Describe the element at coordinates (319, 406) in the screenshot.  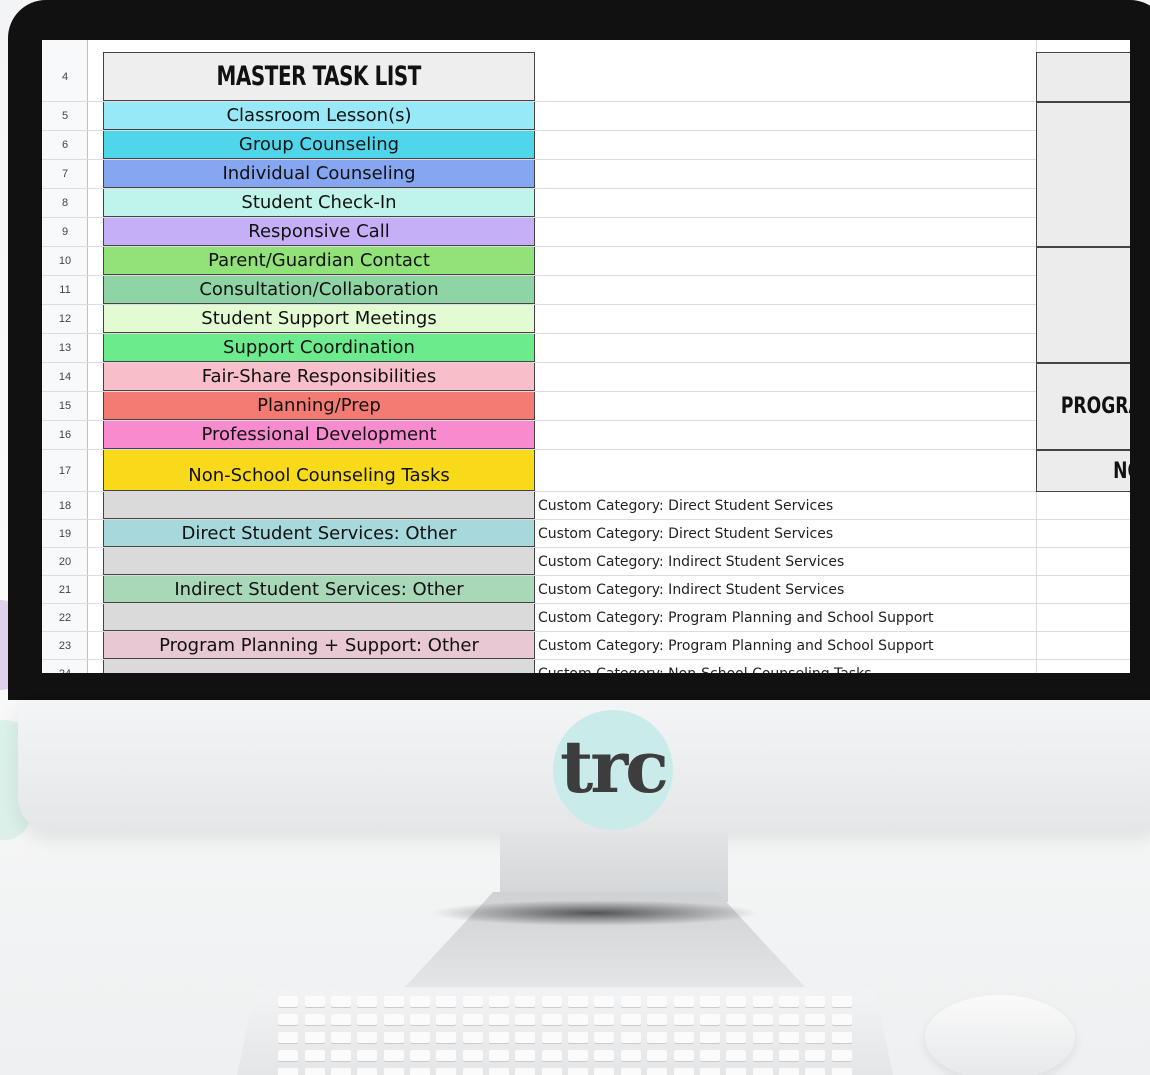
I see `task-cell: Planning/Prep` at that location.